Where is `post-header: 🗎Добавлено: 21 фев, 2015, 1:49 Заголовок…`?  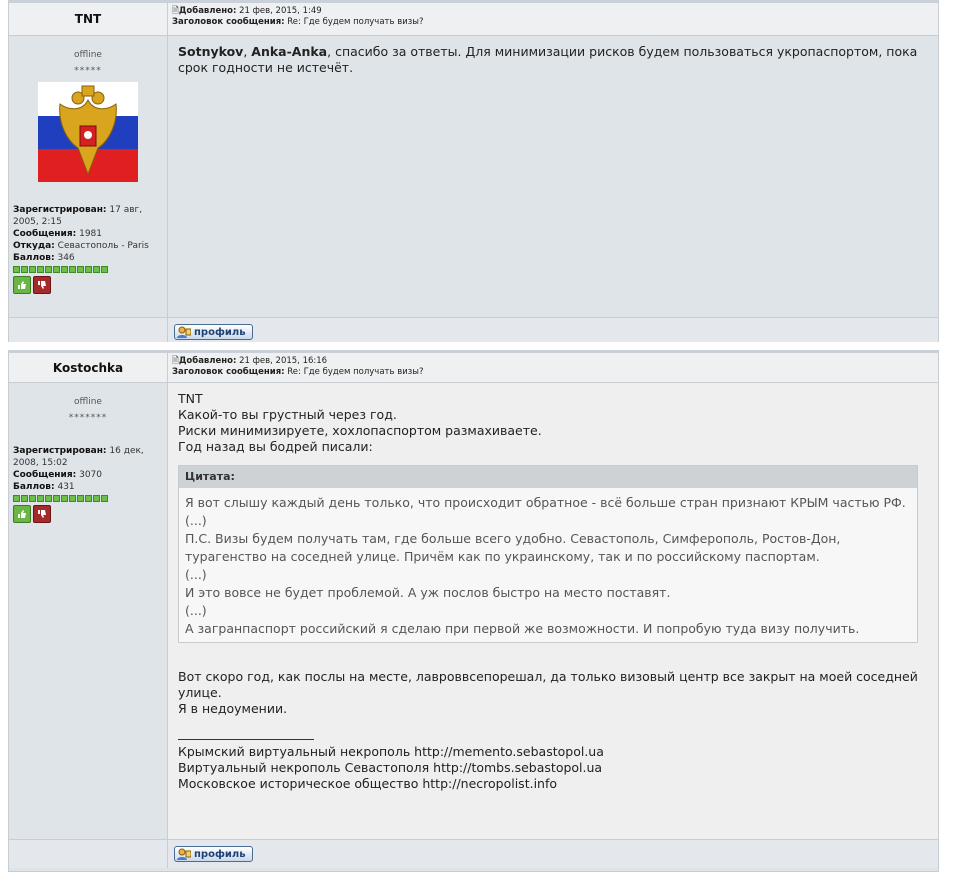 post-header: 🗎Добавлено: 21 фев, 2015, 1:49 Заголовок… is located at coordinates (553, 19).